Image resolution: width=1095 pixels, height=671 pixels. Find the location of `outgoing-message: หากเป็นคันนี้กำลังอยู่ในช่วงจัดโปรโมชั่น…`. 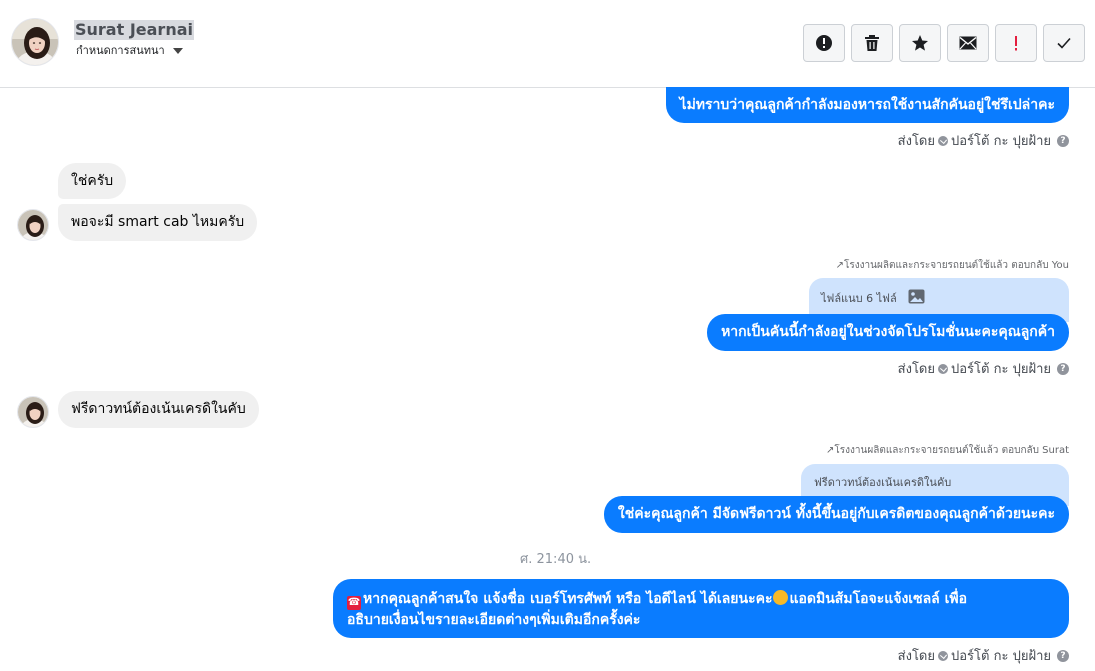

outgoing-message: หากเป็นคันนี้กำลังอยู่ในช่วงจัดโปรโมชั่น… is located at coordinates (888, 332).